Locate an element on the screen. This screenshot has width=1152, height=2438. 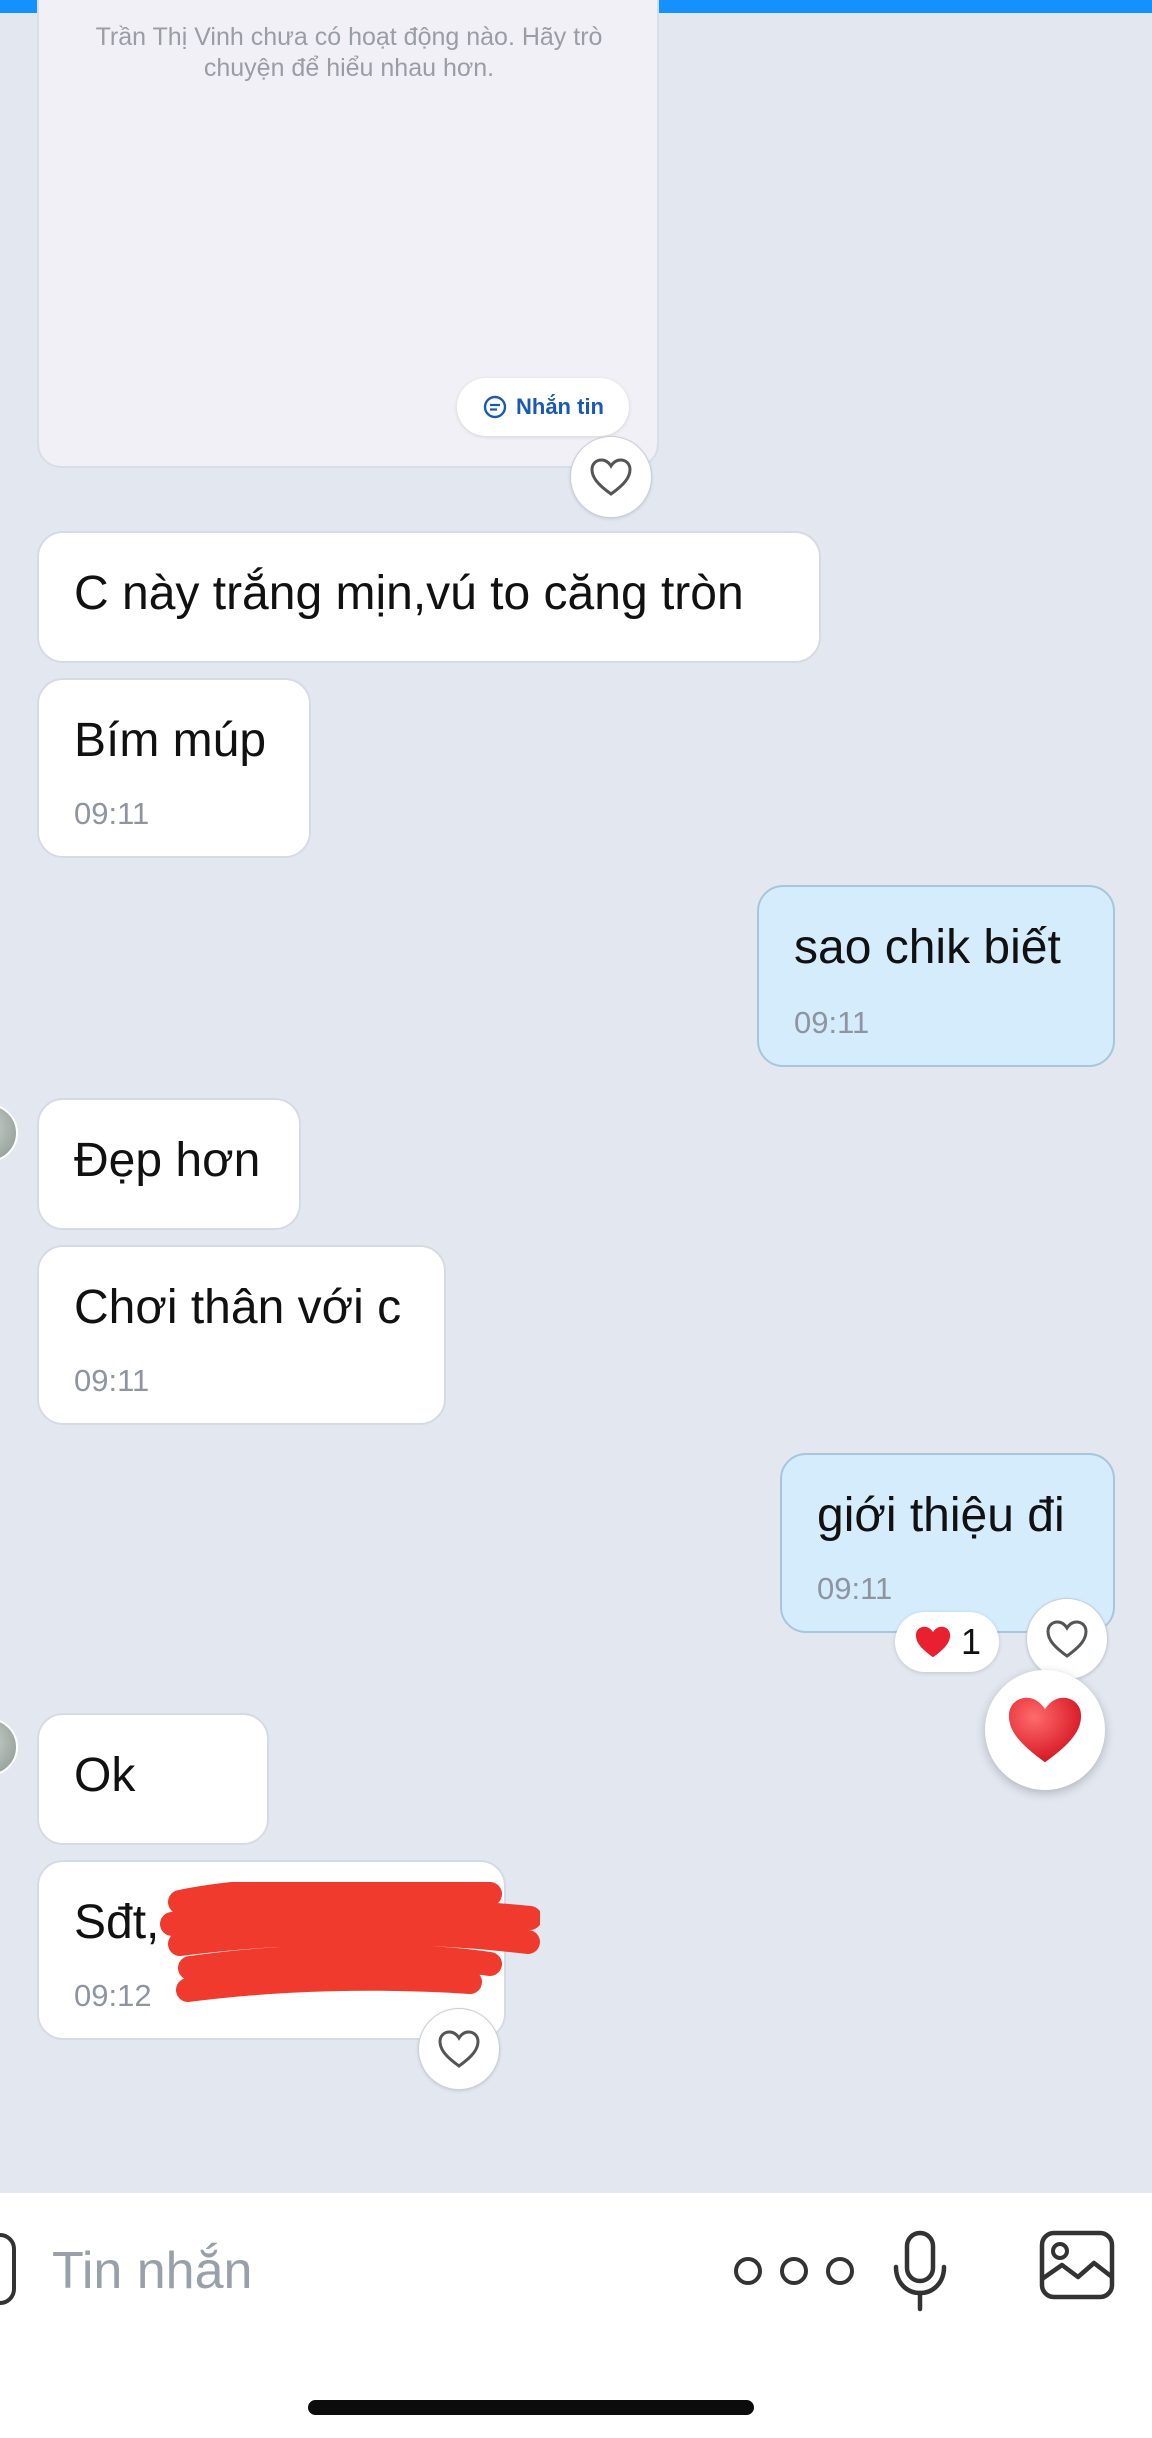
sticker-icon is located at coordinates (8, 2269).